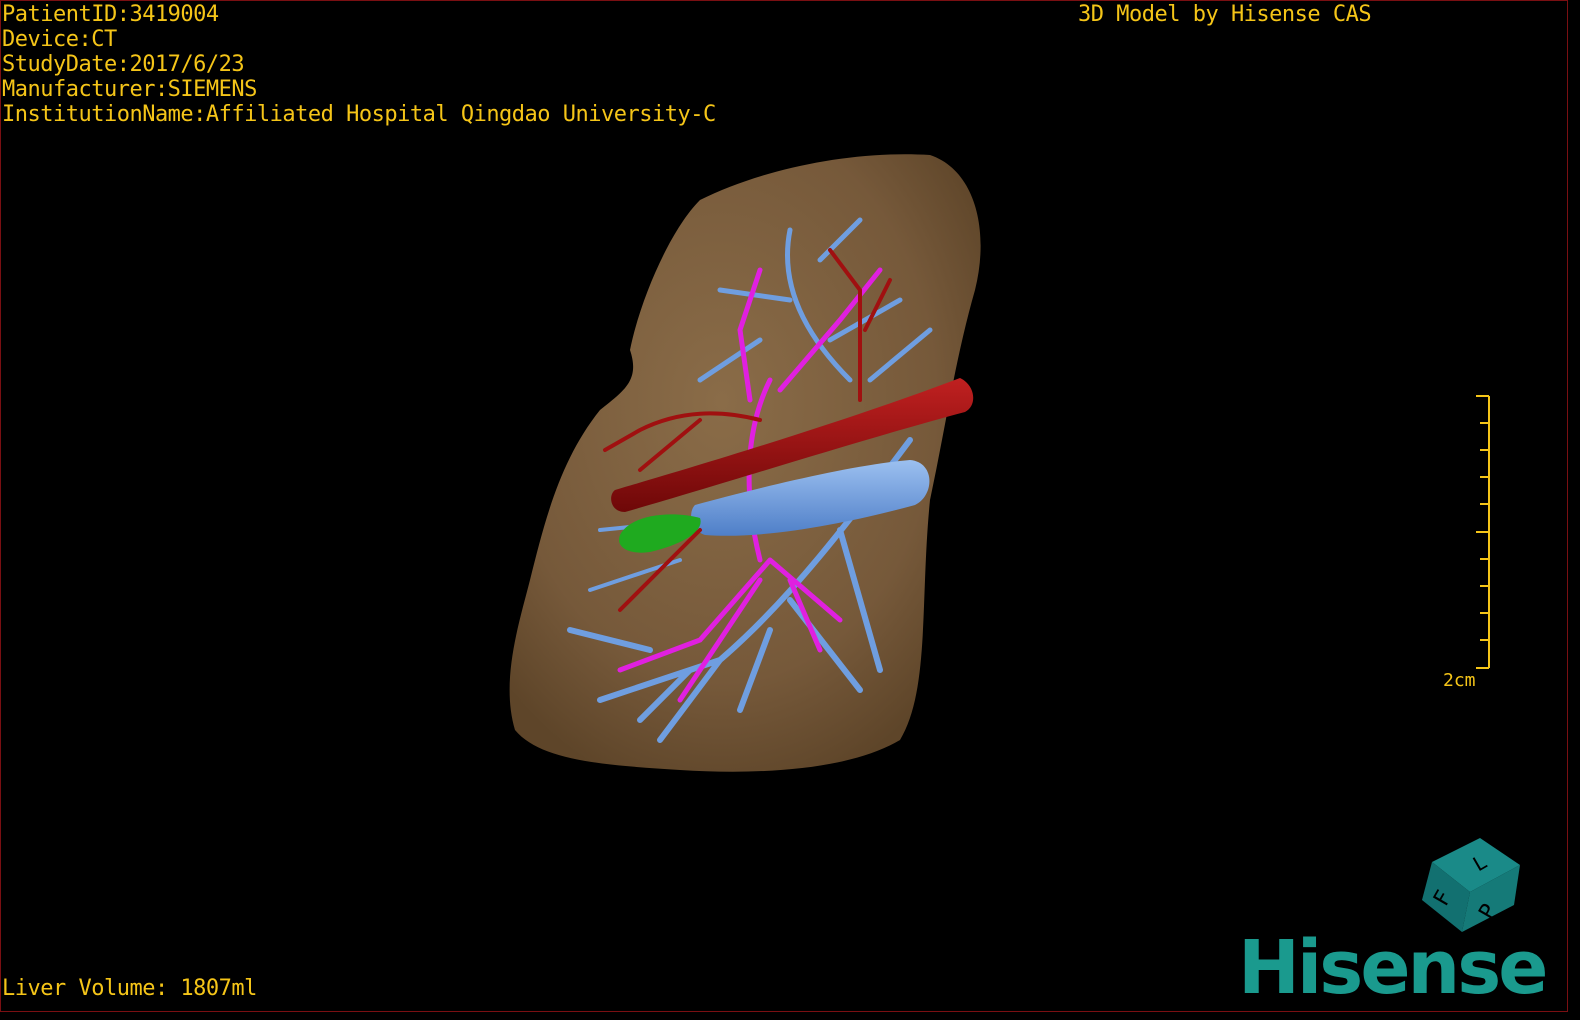  Describe the element at coordinates (1459, 680) in the screenshot. I see `scale-bar-label: 2cm` at that location.